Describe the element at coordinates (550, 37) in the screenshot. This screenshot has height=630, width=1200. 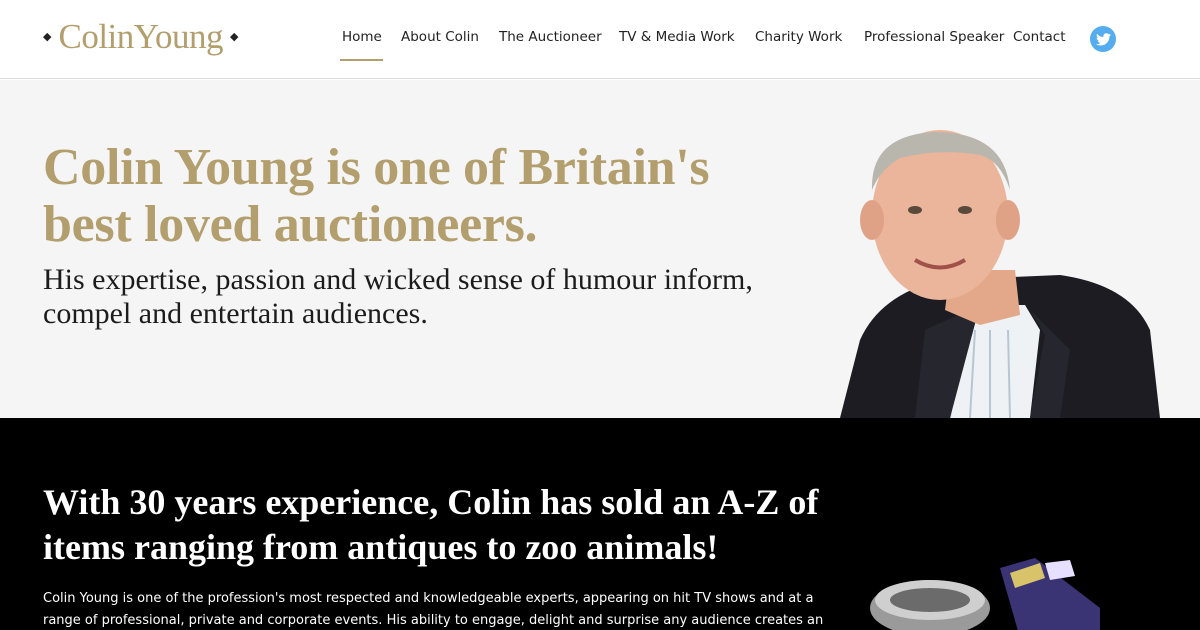
I see `nav-item-the-auctioneer: The Auctioneer` at that location.